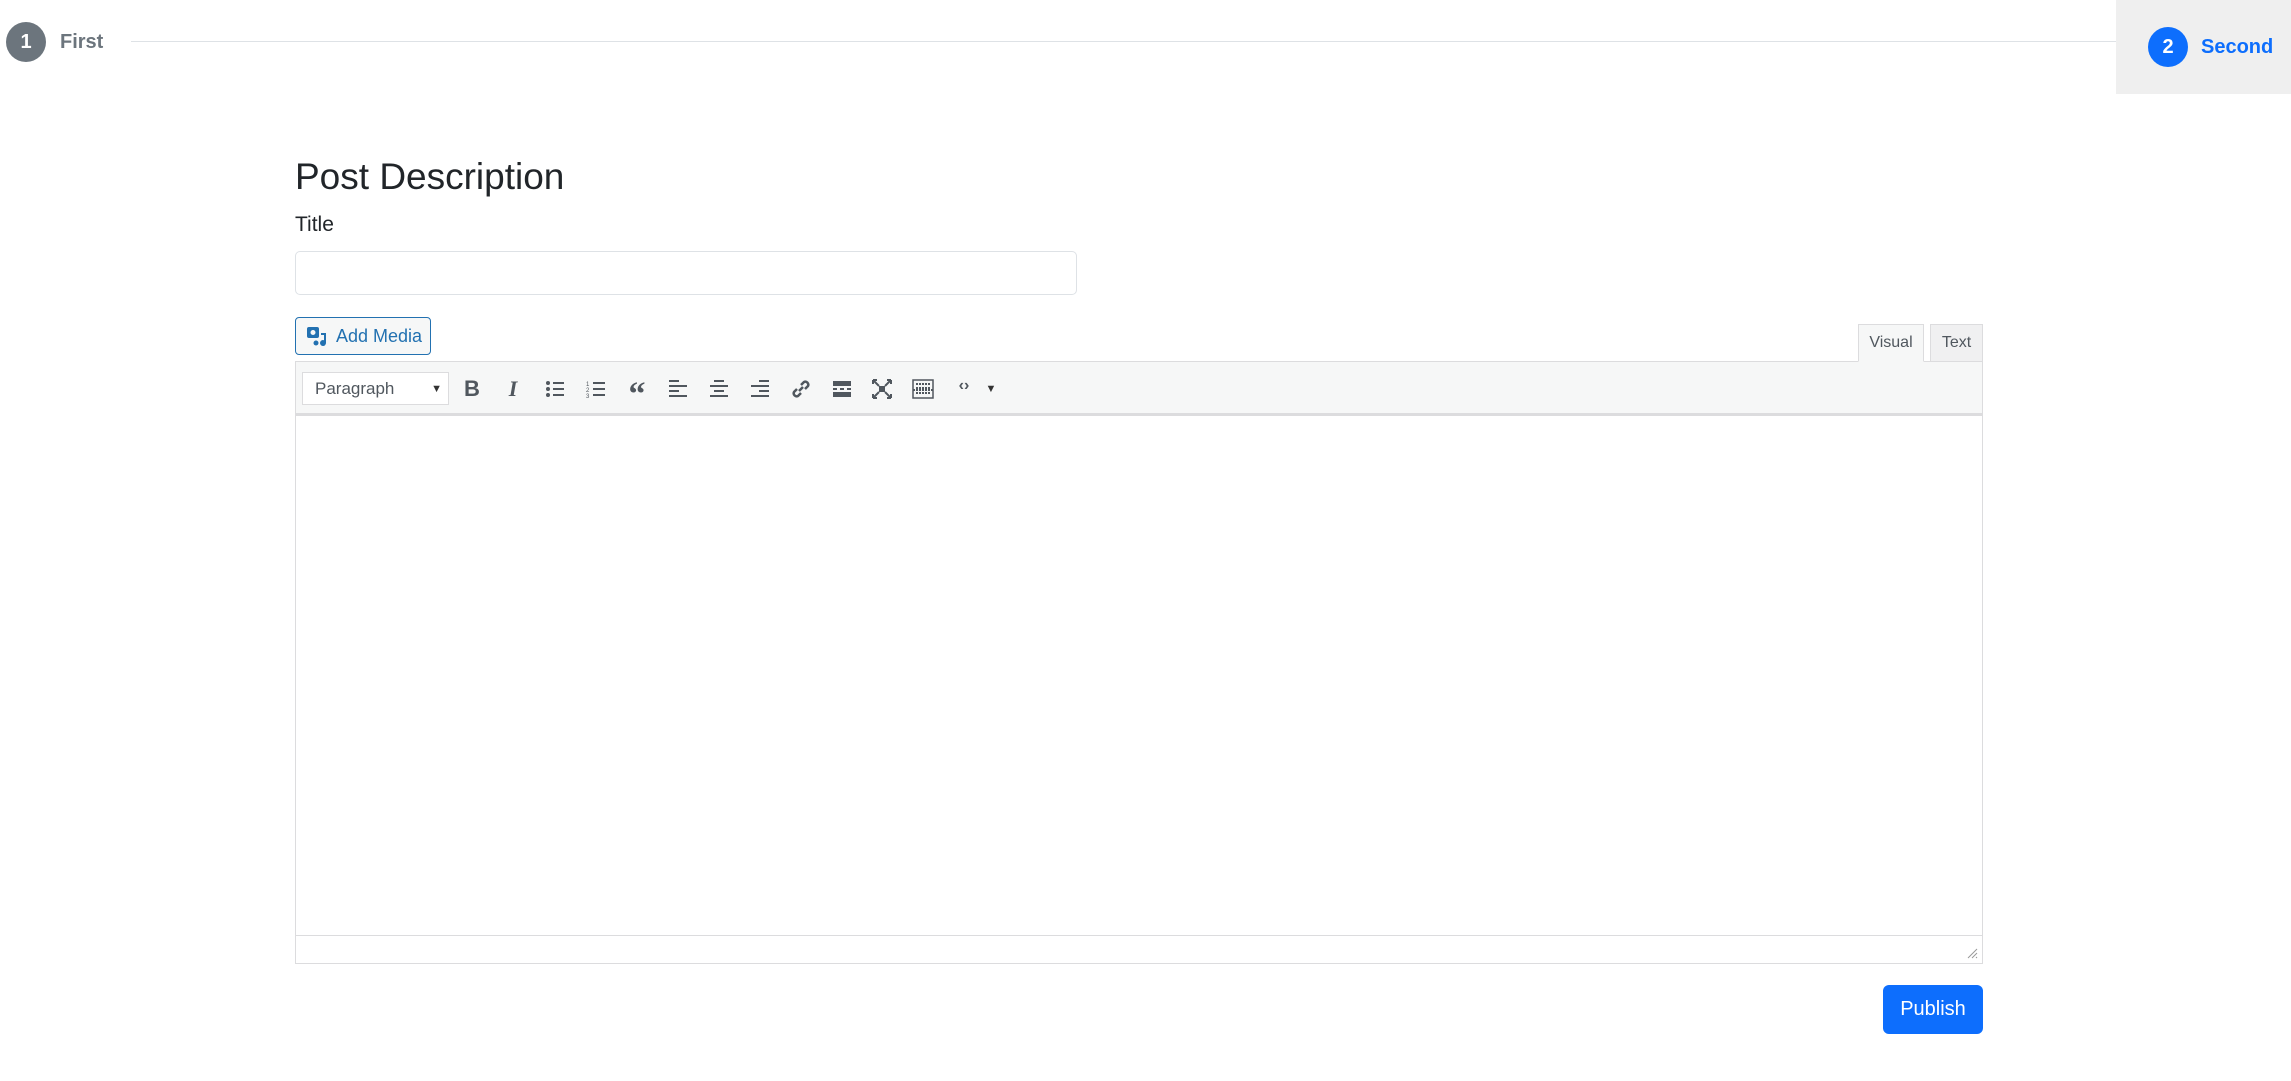 The height and width of the screenshot is (1081, 2291). What do you see at coordinates (991, 389) in the screenshot?
I see `dropdown-caret-icon: ▼` at bounding box center [991, 389].